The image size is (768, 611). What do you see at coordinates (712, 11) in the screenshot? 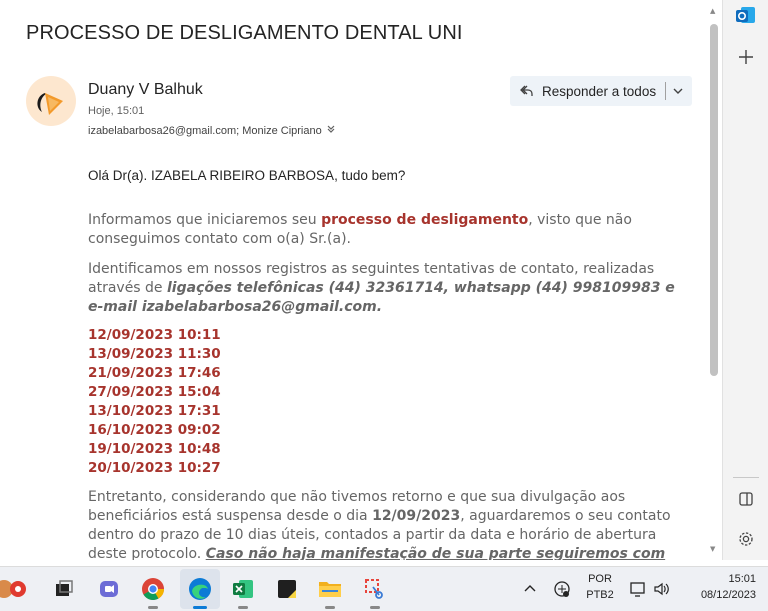
I see `scroll-up-arrow-icon: ▲` at bounding box center [712, 11].